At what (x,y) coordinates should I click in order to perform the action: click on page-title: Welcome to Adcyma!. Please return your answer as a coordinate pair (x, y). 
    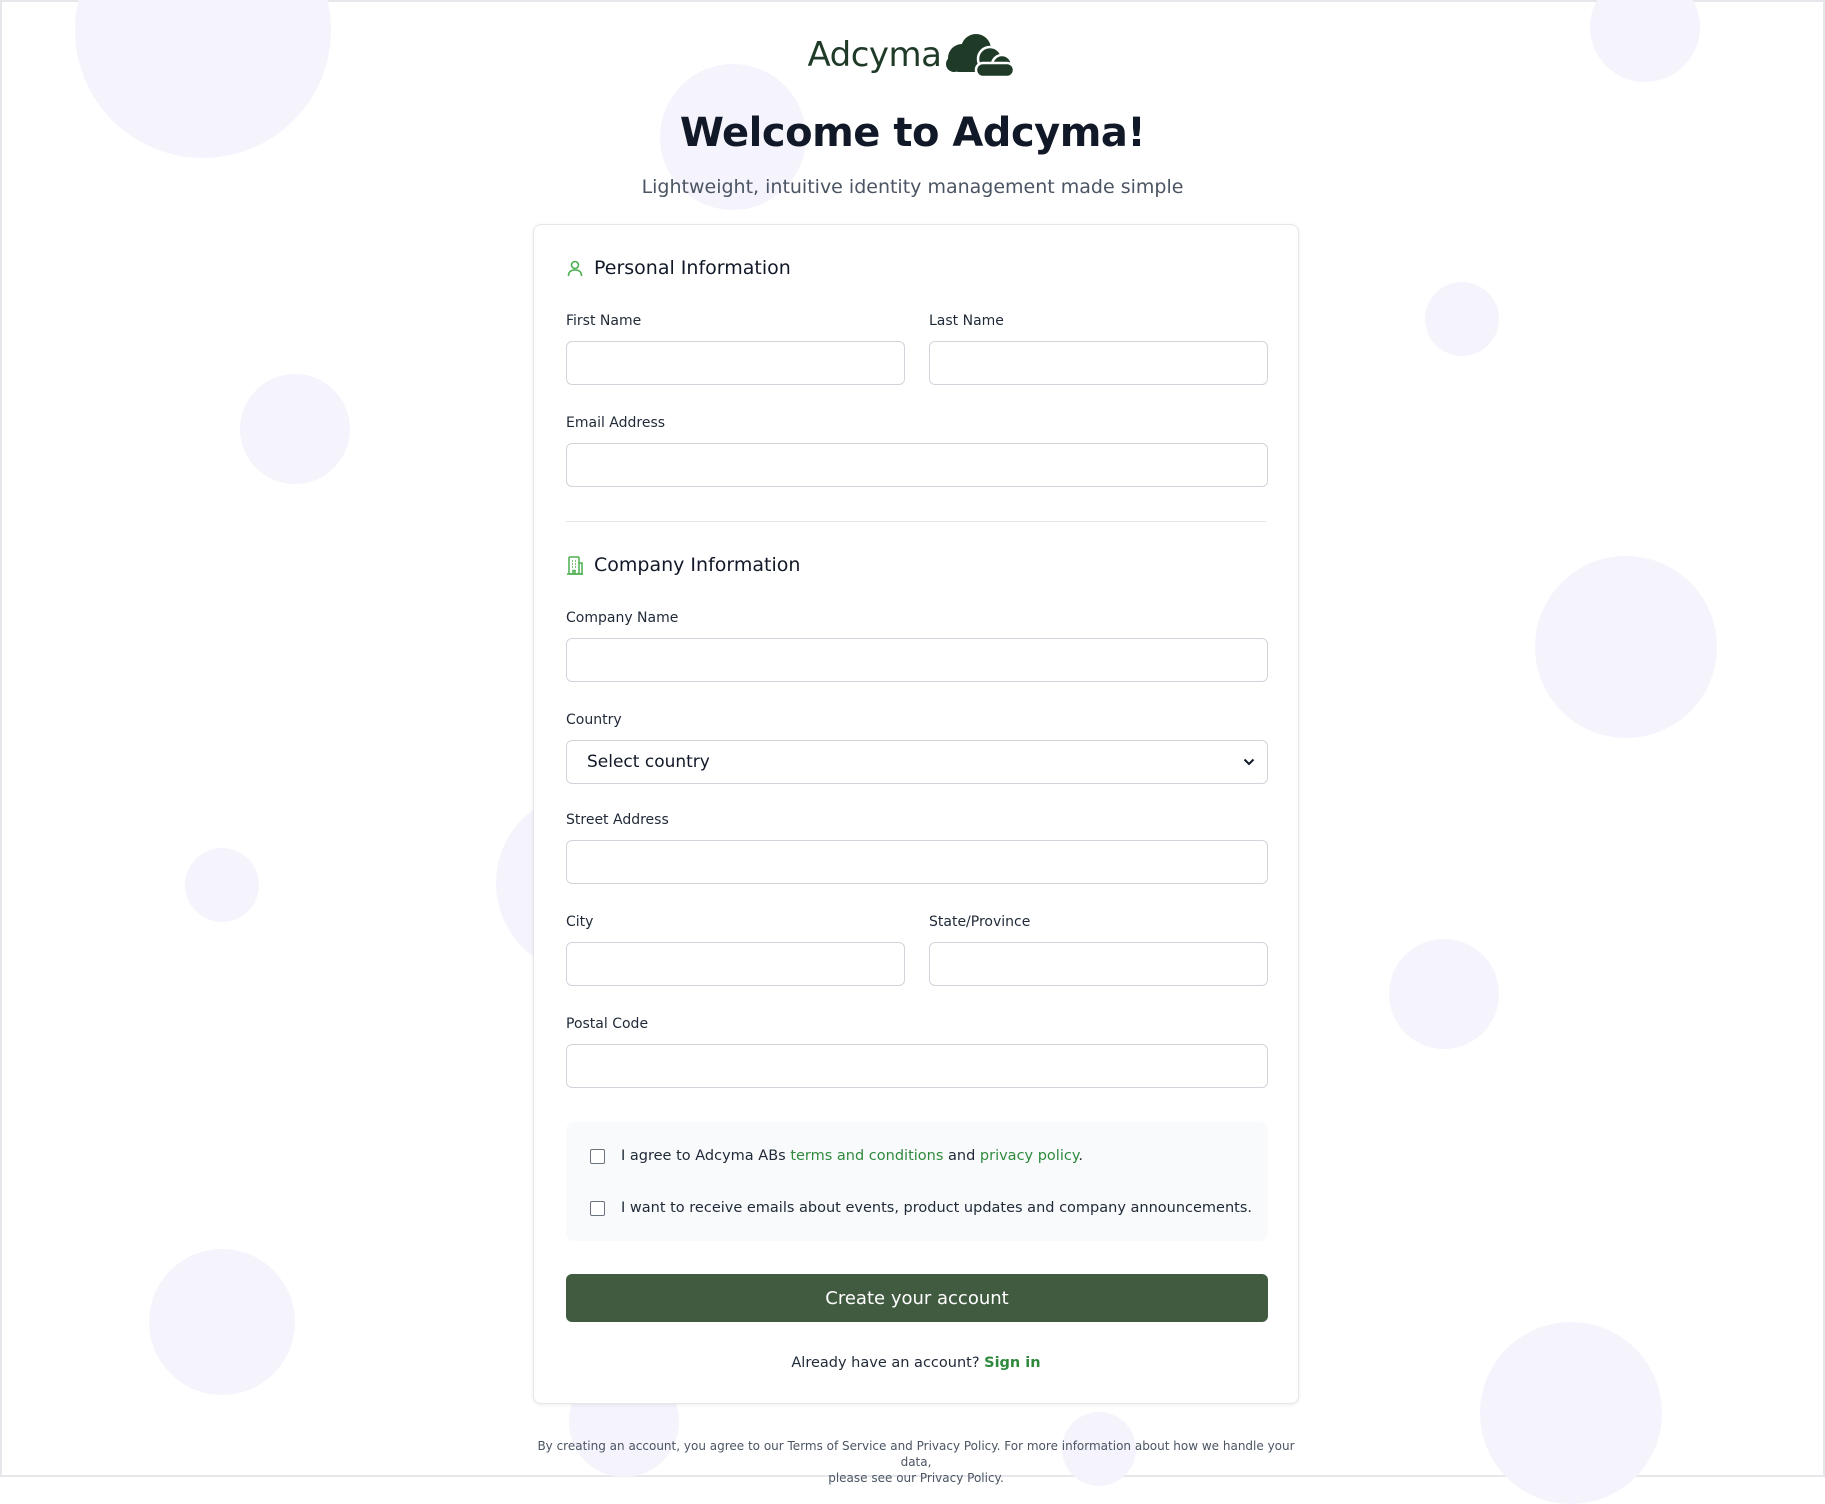
    Looking at the image, I should click on (912, 133).